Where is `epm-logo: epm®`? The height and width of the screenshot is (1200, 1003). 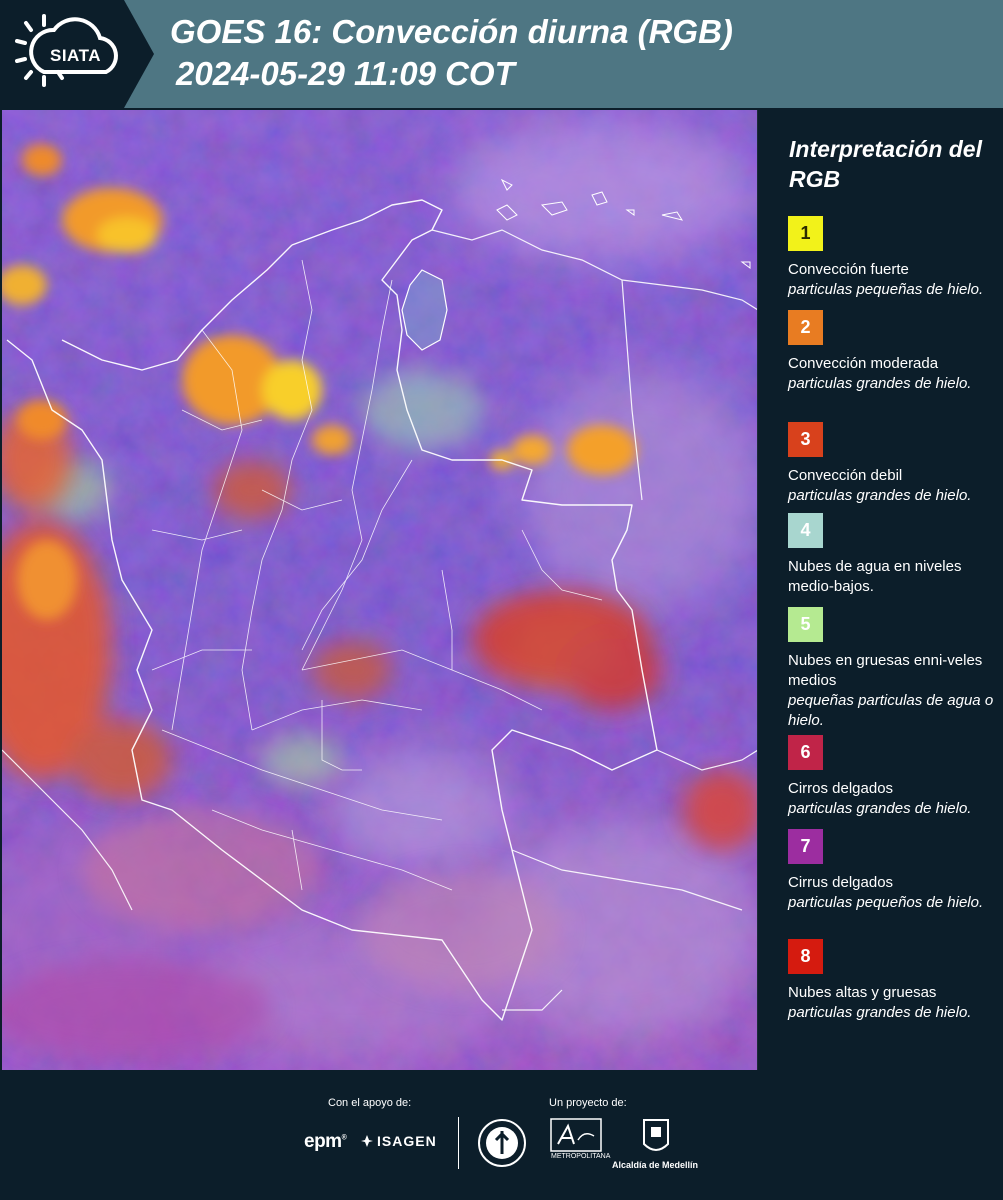 epm-logo: epm® is located at coordinates (325, 1141).